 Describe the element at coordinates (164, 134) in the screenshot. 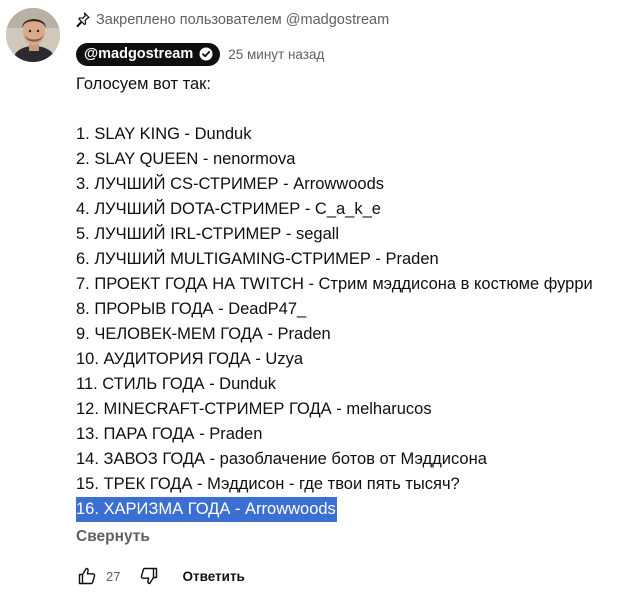

I see `comment-line: 1. SLAY KING - Dunduk` at that location.